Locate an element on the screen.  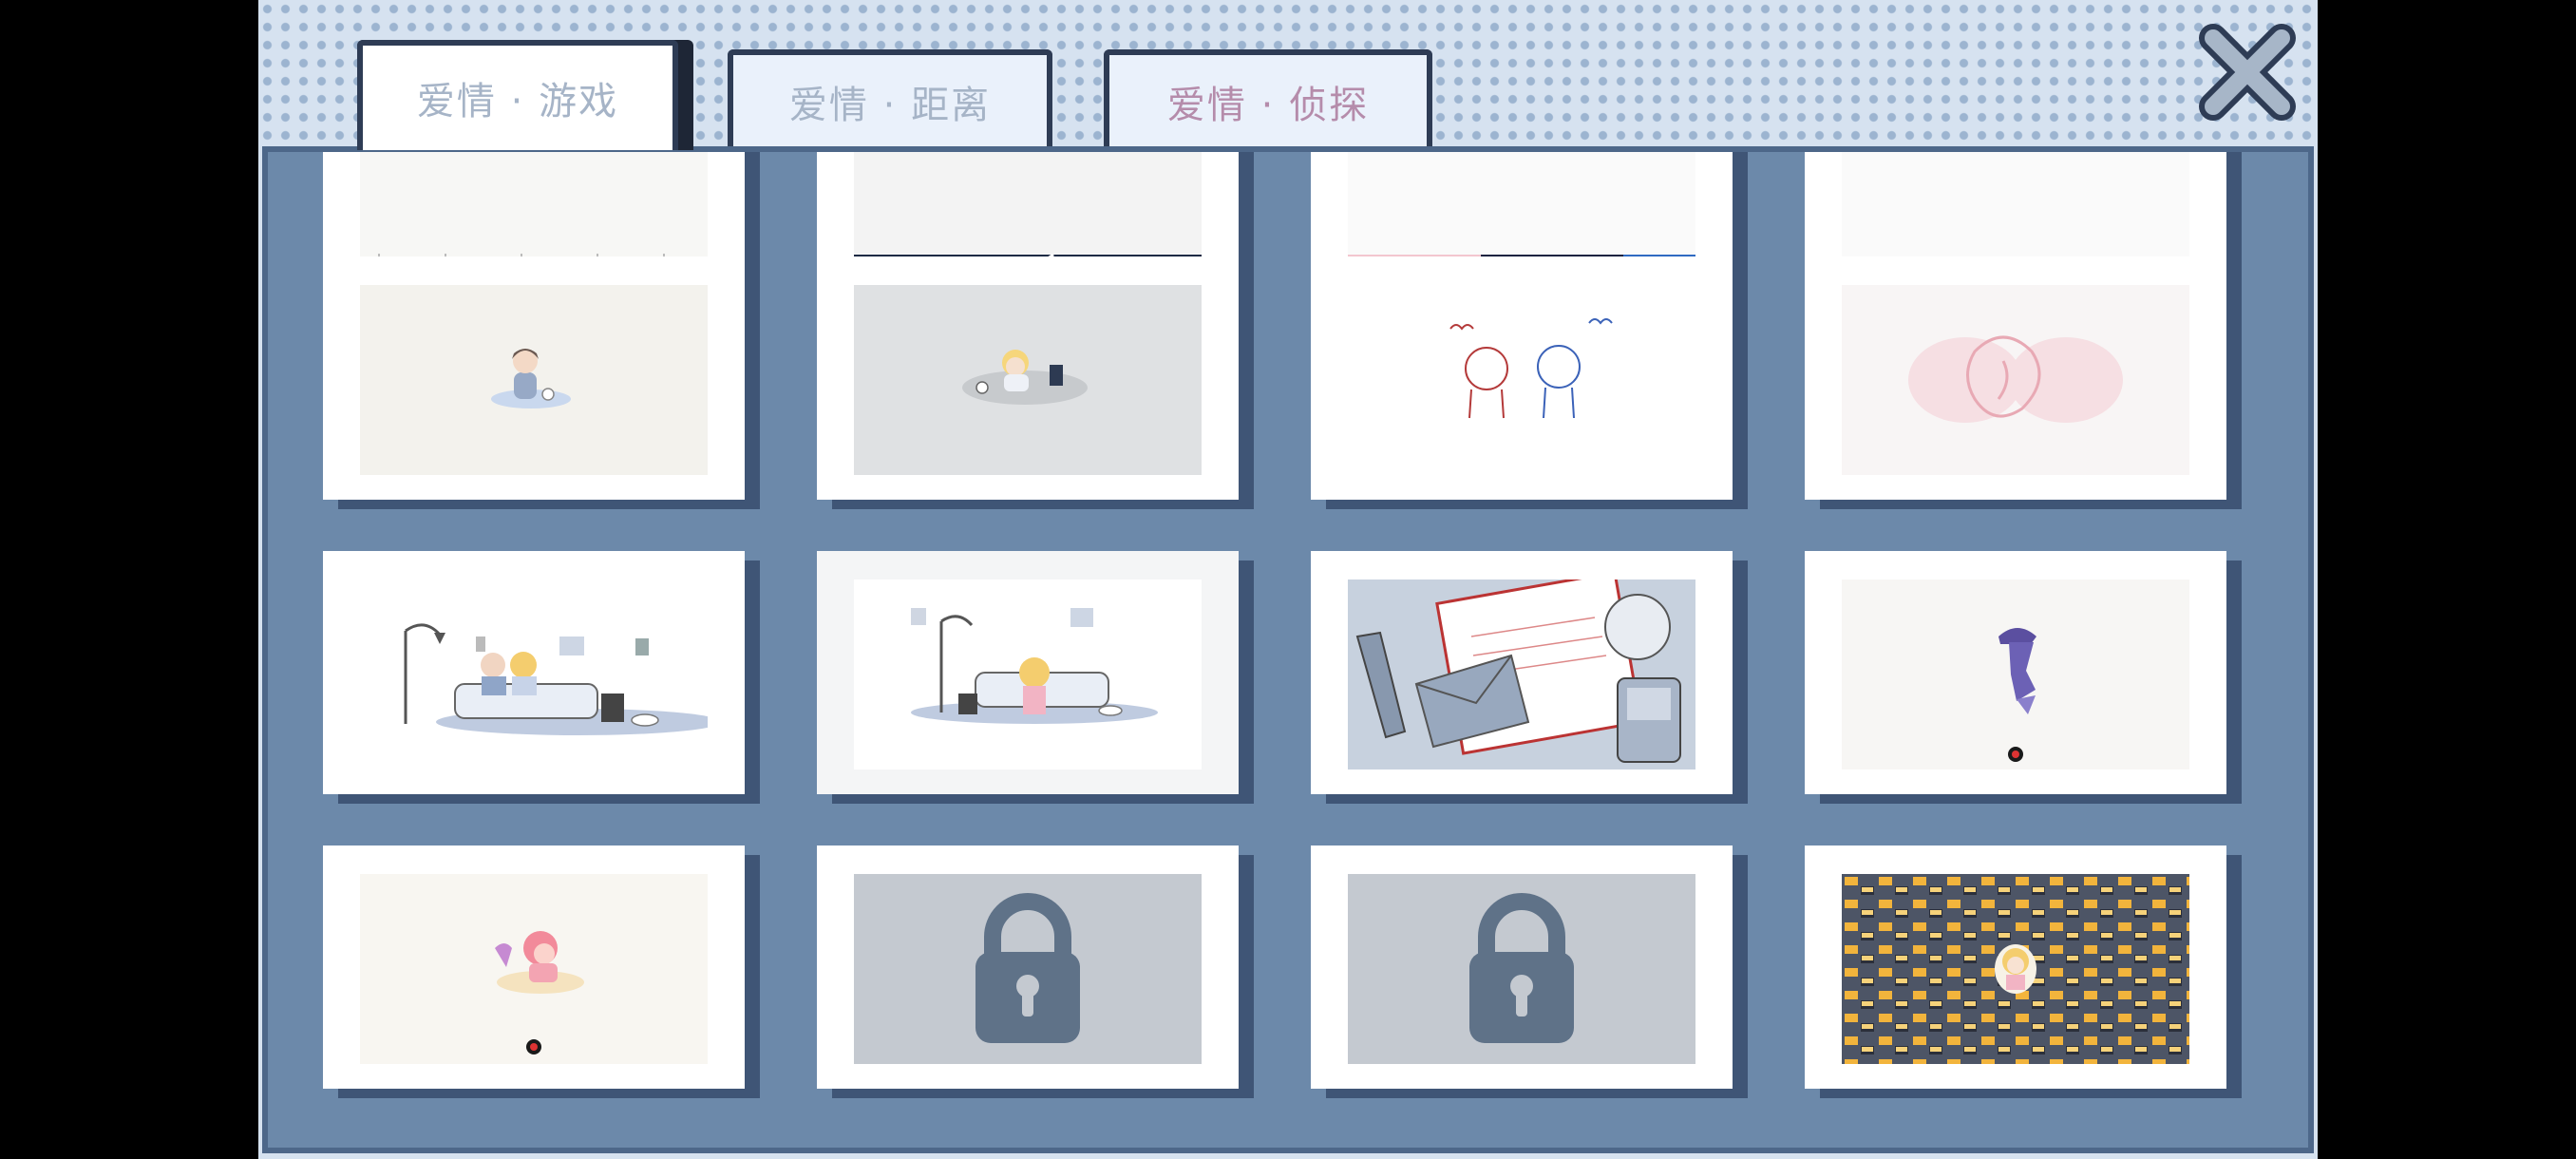
tab-label: 爱情 · 距离 is located at coordinates (890, 105).